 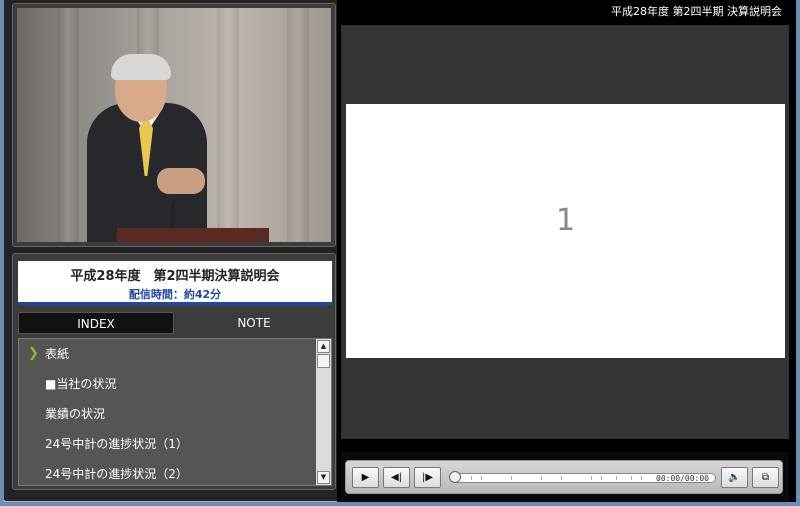 What do you see at coordinates (175, 294) in the screenshot?
I see `event-duration: 配信時間：約42分` at bounding box center [175, 294].